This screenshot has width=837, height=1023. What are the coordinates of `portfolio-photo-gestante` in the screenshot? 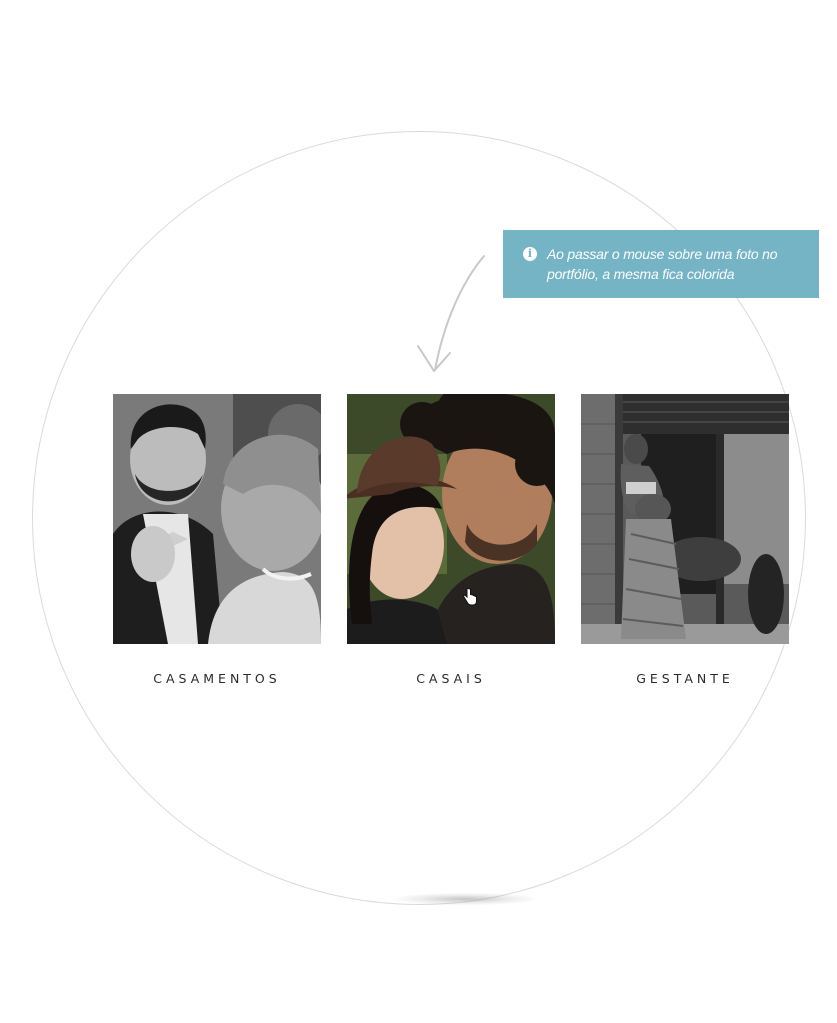 It's located at (685, 519).